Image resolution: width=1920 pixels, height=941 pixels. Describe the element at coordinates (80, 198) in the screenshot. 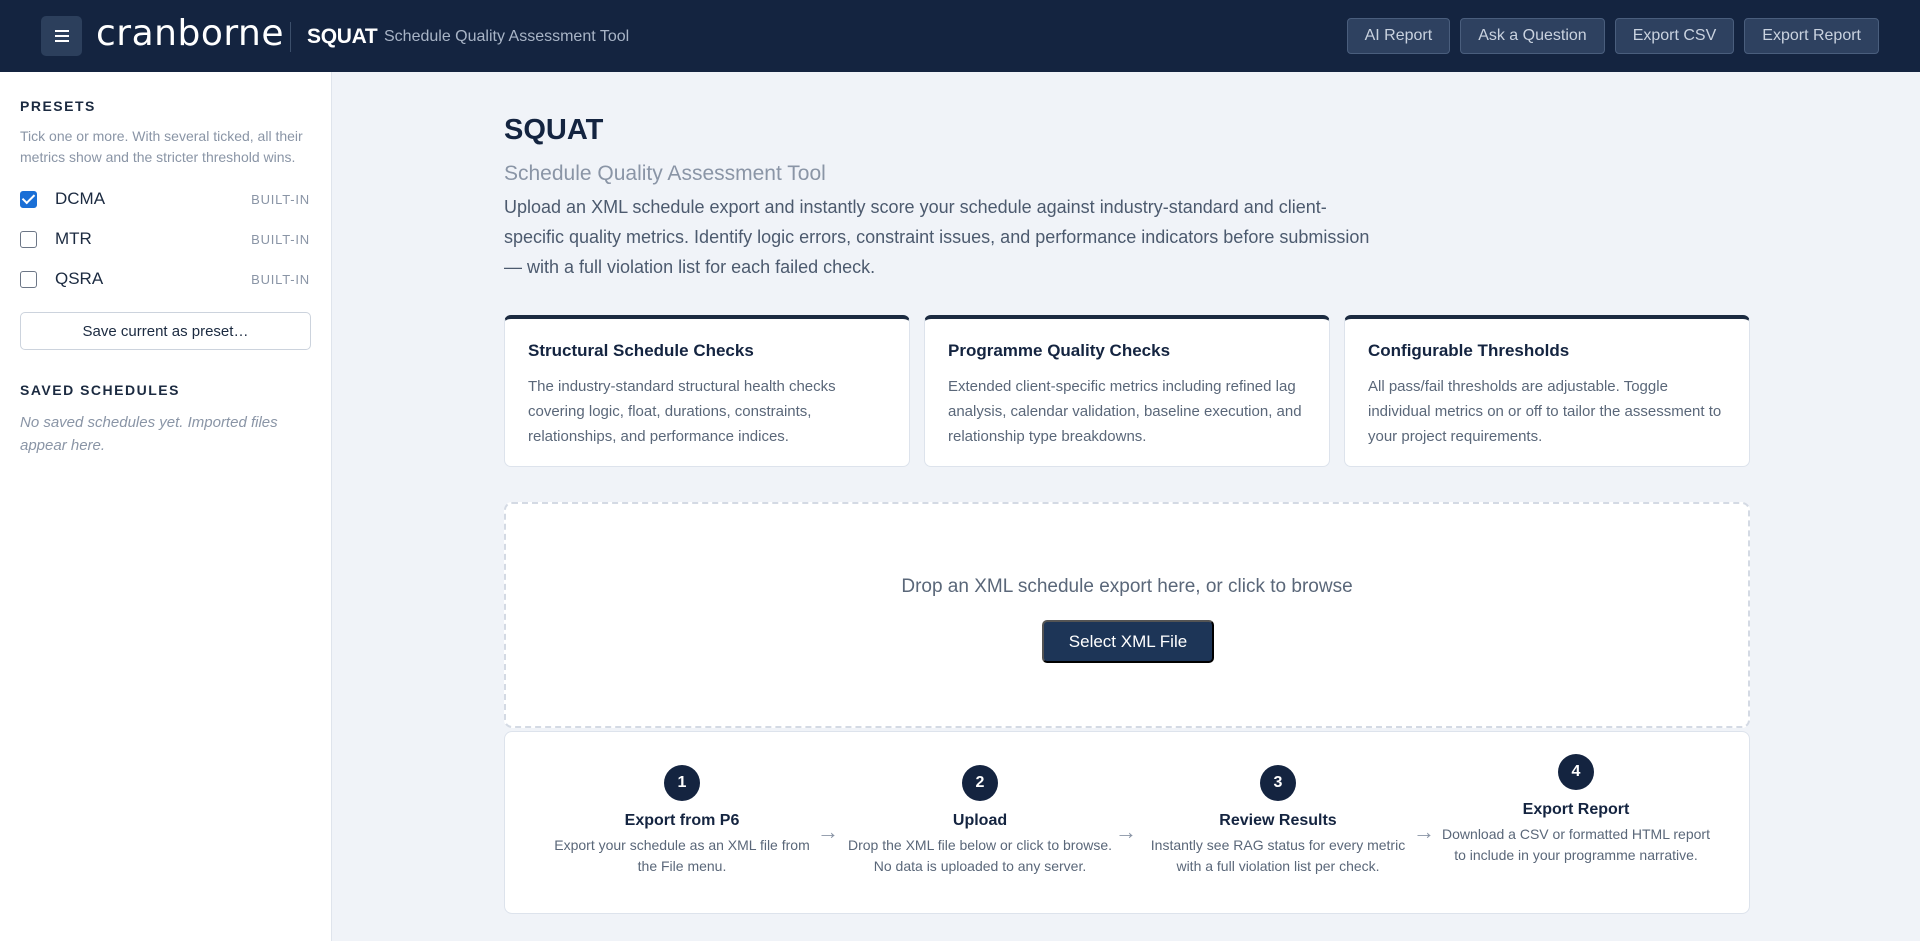

I see `preset-name: DCMA` at that location.